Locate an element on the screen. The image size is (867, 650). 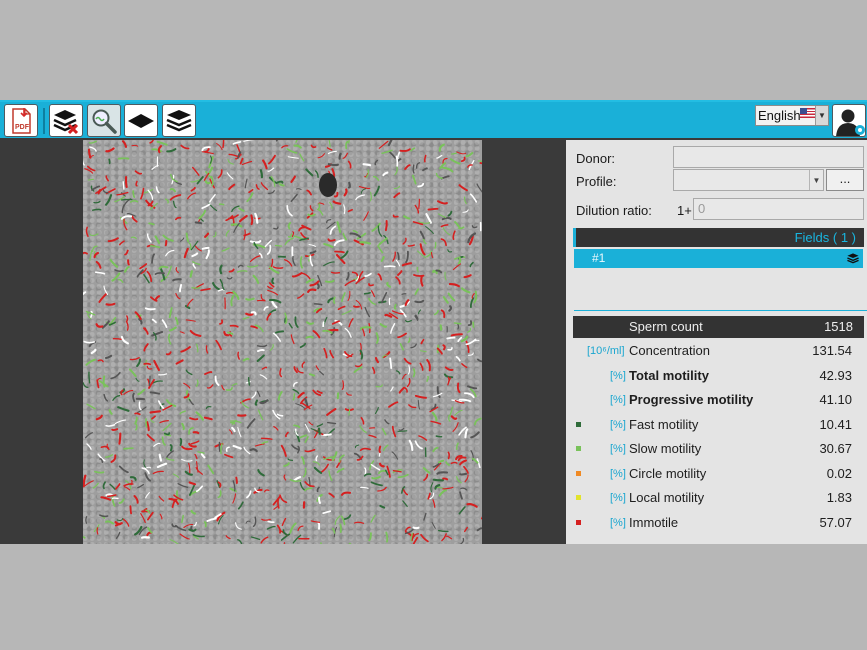
analyze-button is located at coordinates (104, 120).